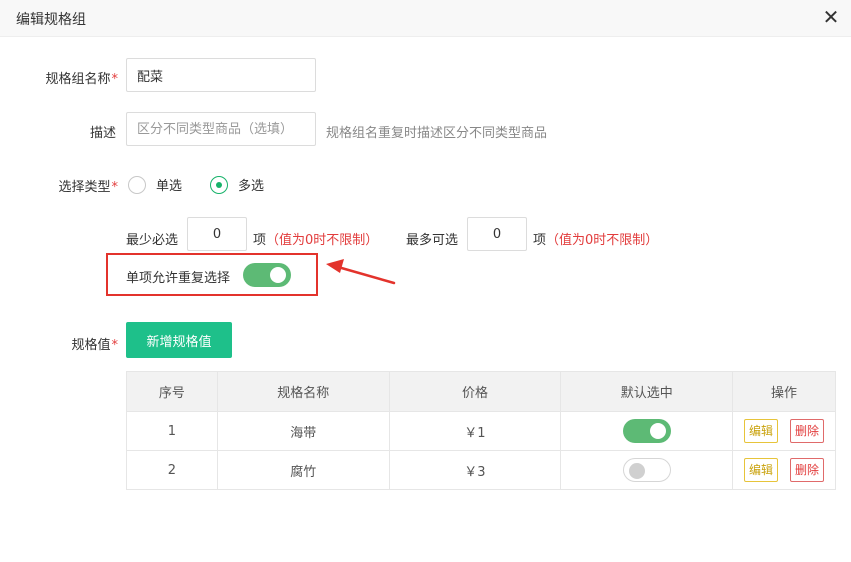 The width and height of the screenshot is (851, 562). What do you see at coordinates (172, 470) in the screenshot?
I see `row-index: 2` at bounding box center [172, 470].